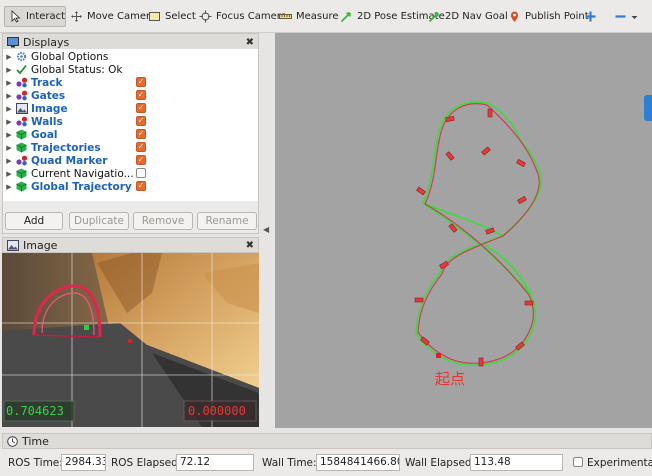  Describe the element at coordinates (557, 16) in the screenshot. I see `publish-point-label: Publish Point` at that location.